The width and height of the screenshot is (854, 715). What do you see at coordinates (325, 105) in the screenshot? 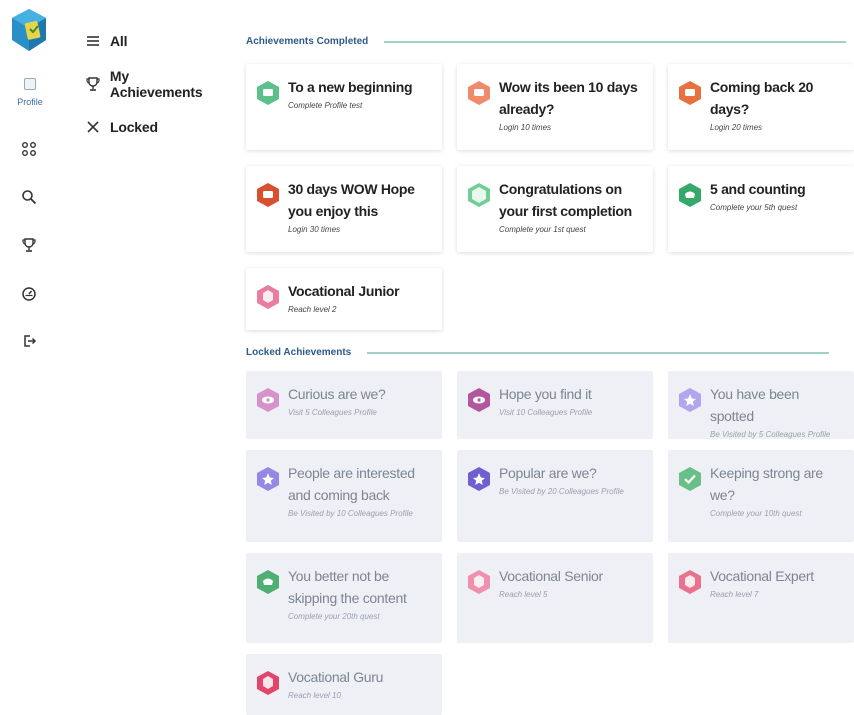
I see `achievement-requirement: Complete Profile test` at bounding box center [325, 105].